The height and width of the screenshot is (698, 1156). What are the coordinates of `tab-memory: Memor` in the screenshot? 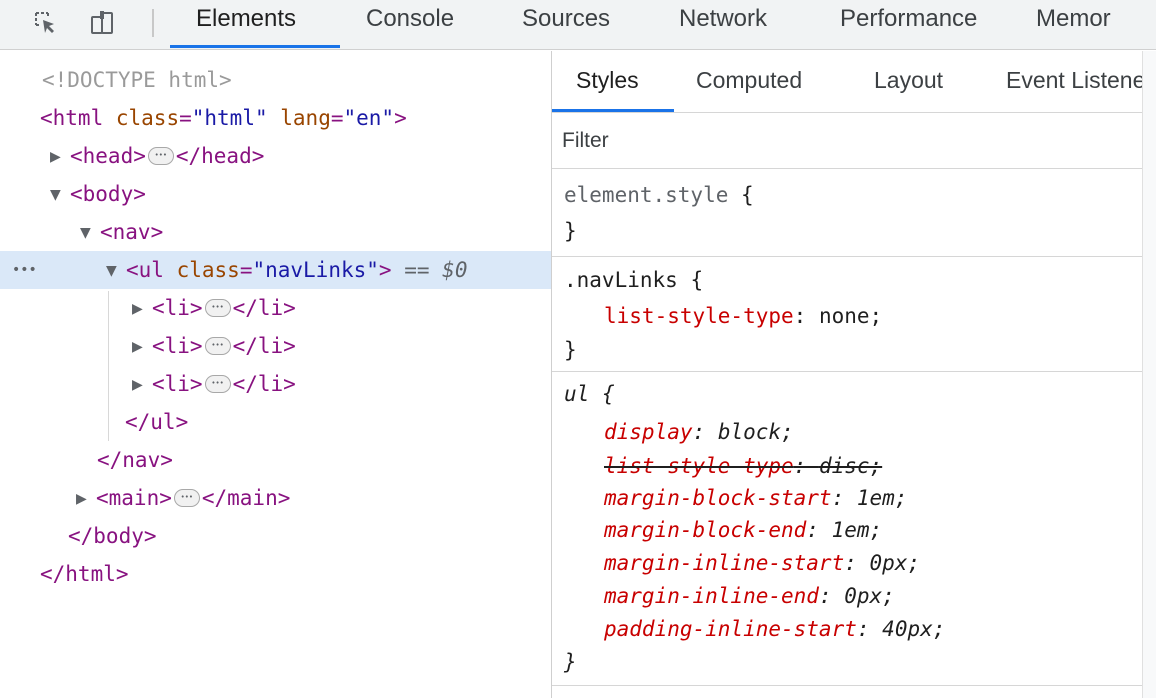 It's located at (1073, 25).